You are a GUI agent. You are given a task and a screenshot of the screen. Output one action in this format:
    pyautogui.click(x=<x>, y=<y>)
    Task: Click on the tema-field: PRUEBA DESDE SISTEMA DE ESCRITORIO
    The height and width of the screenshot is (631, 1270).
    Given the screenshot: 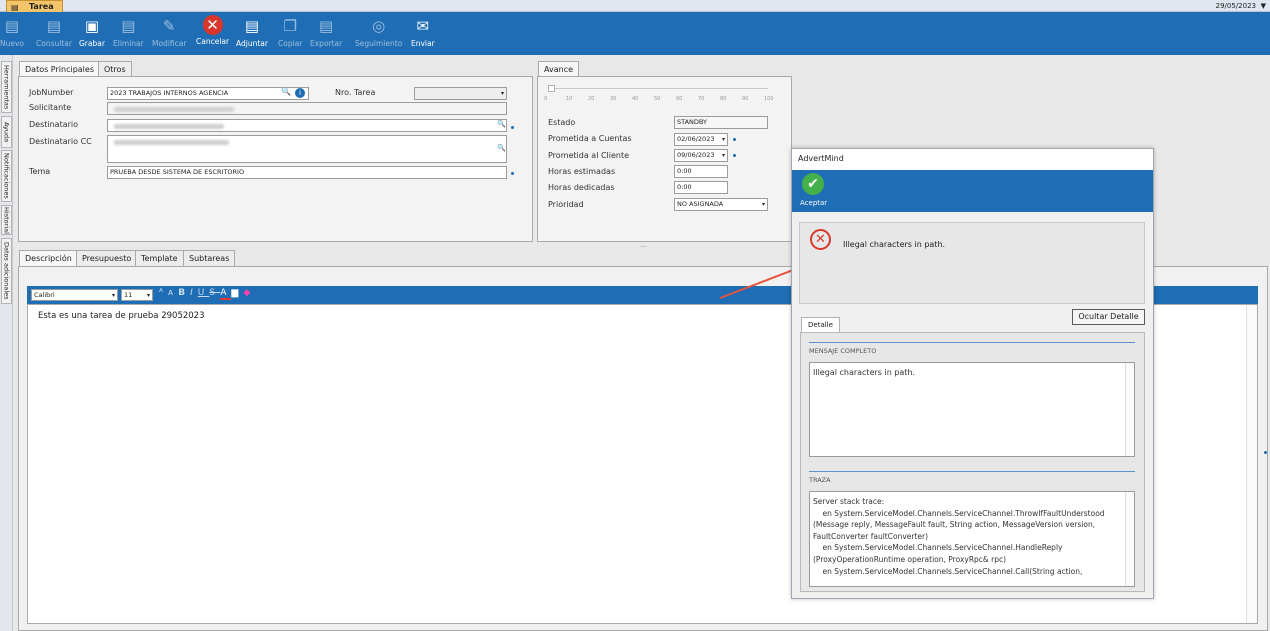 What is the action you would take?
    pyautogui.click(x=307, y=172)
    